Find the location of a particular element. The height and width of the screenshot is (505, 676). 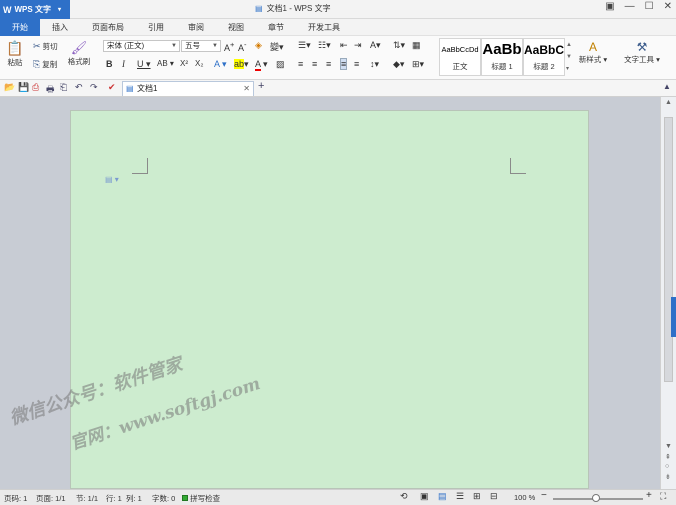

view-full-icon: ▣ is located at coordinates (424, 496).